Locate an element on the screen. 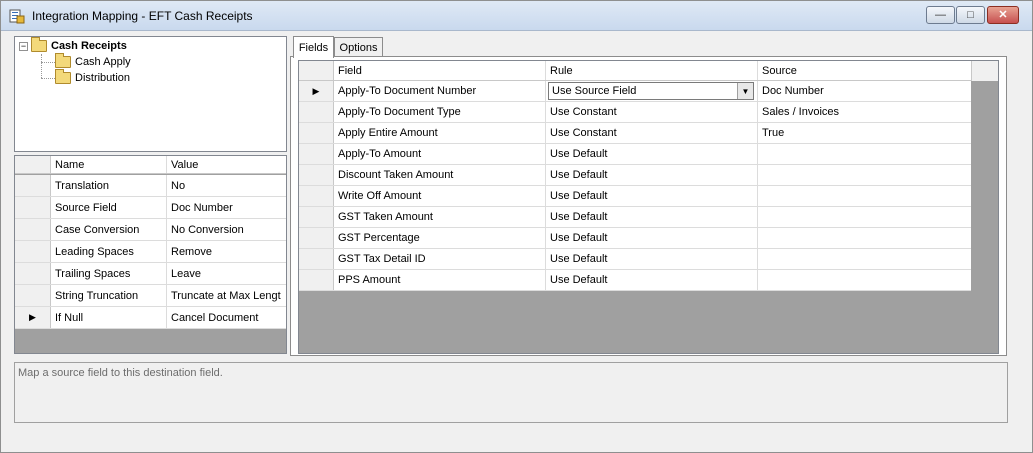 The width and height of the screenshot is (1033, 453). integration-mapping-icon is located at coordinates (17, 16).